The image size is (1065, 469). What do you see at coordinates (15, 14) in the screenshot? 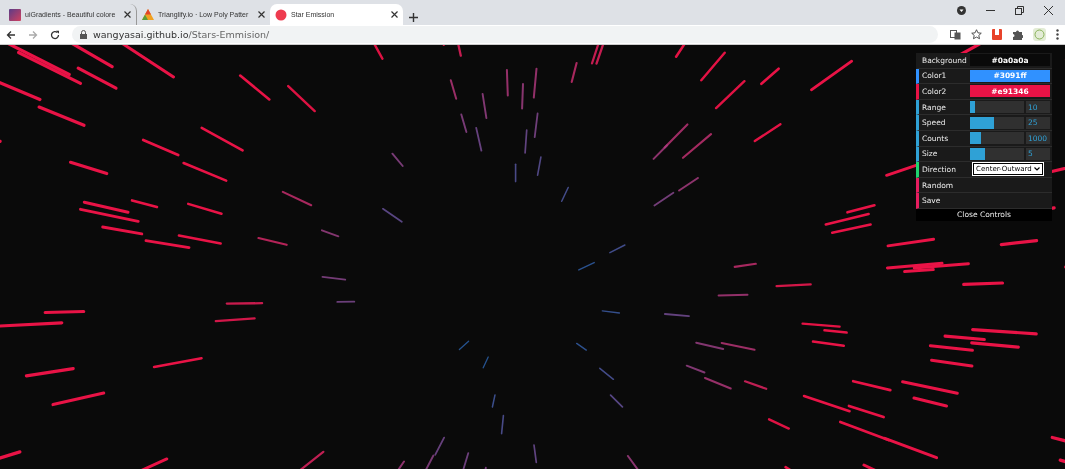
I see `gradient-square-icon` at bounding box center [15, 14].